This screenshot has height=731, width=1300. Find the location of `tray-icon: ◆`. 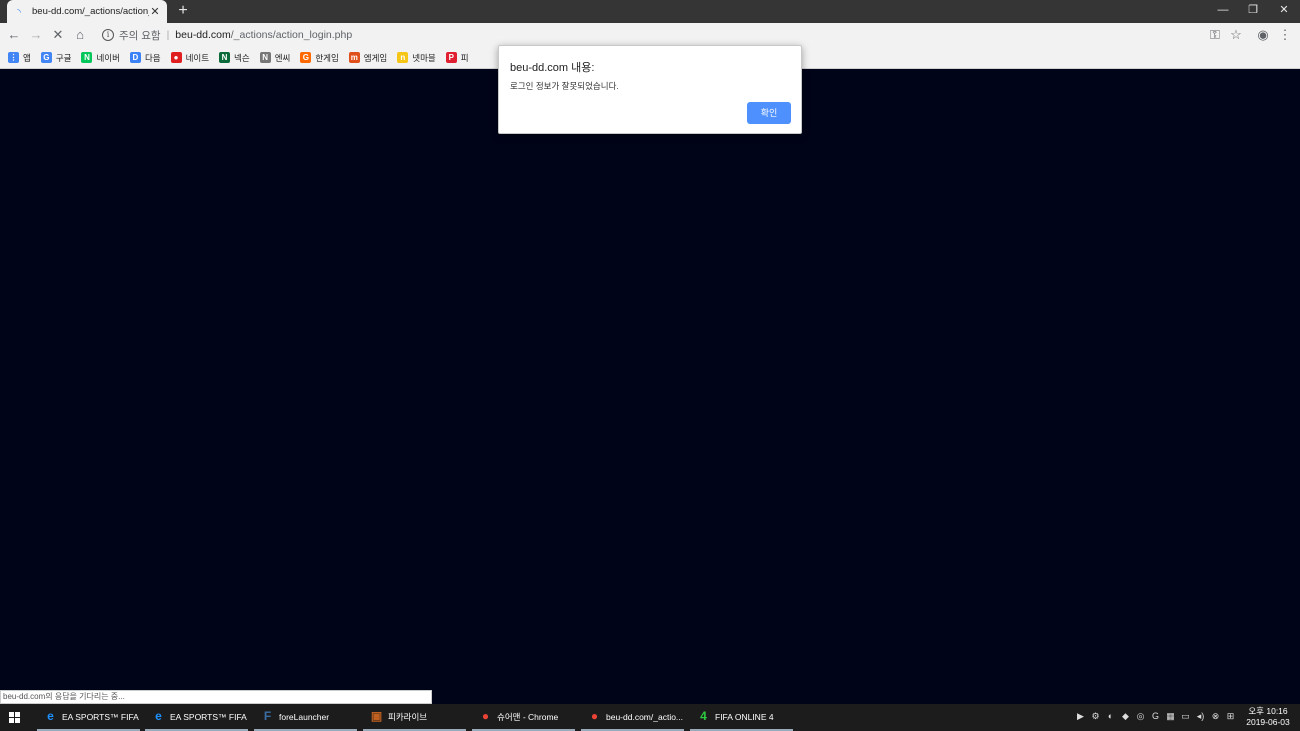

tray-icon: ◆ is located at coordinates (1125, 716).